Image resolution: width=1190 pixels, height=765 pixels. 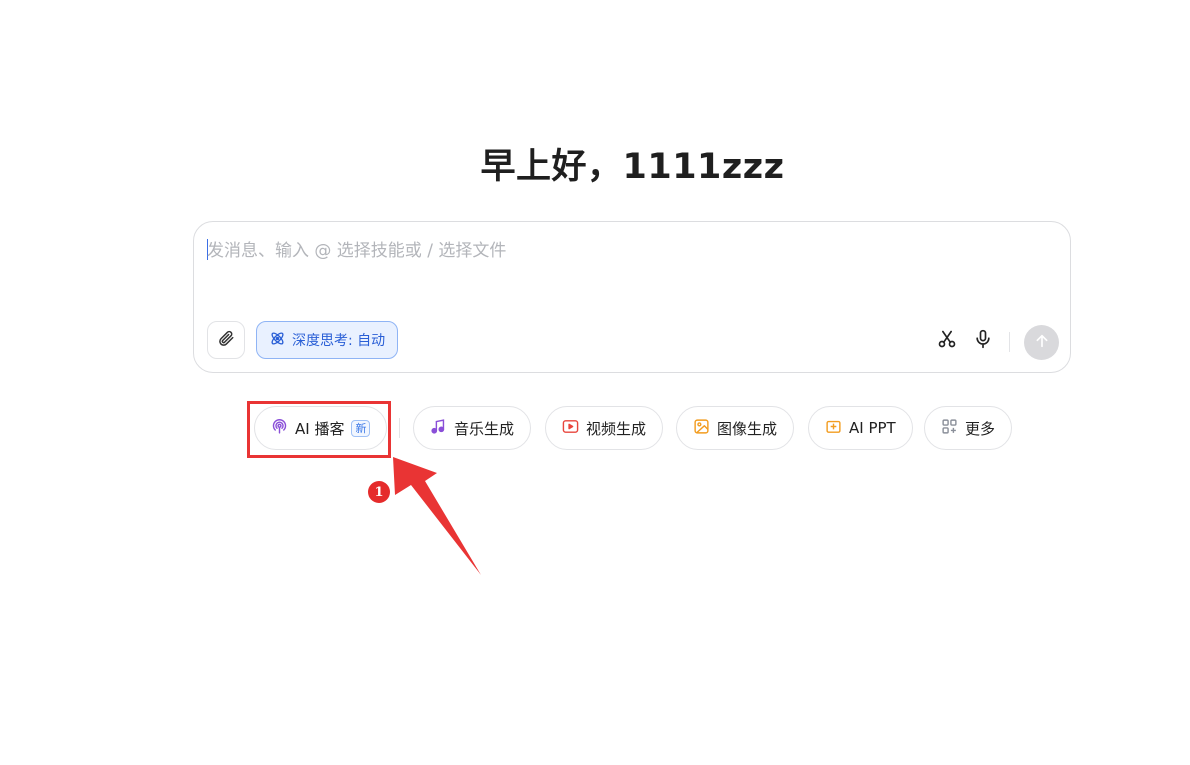 I want to click on chip-divider, so click(x=399, y=428).